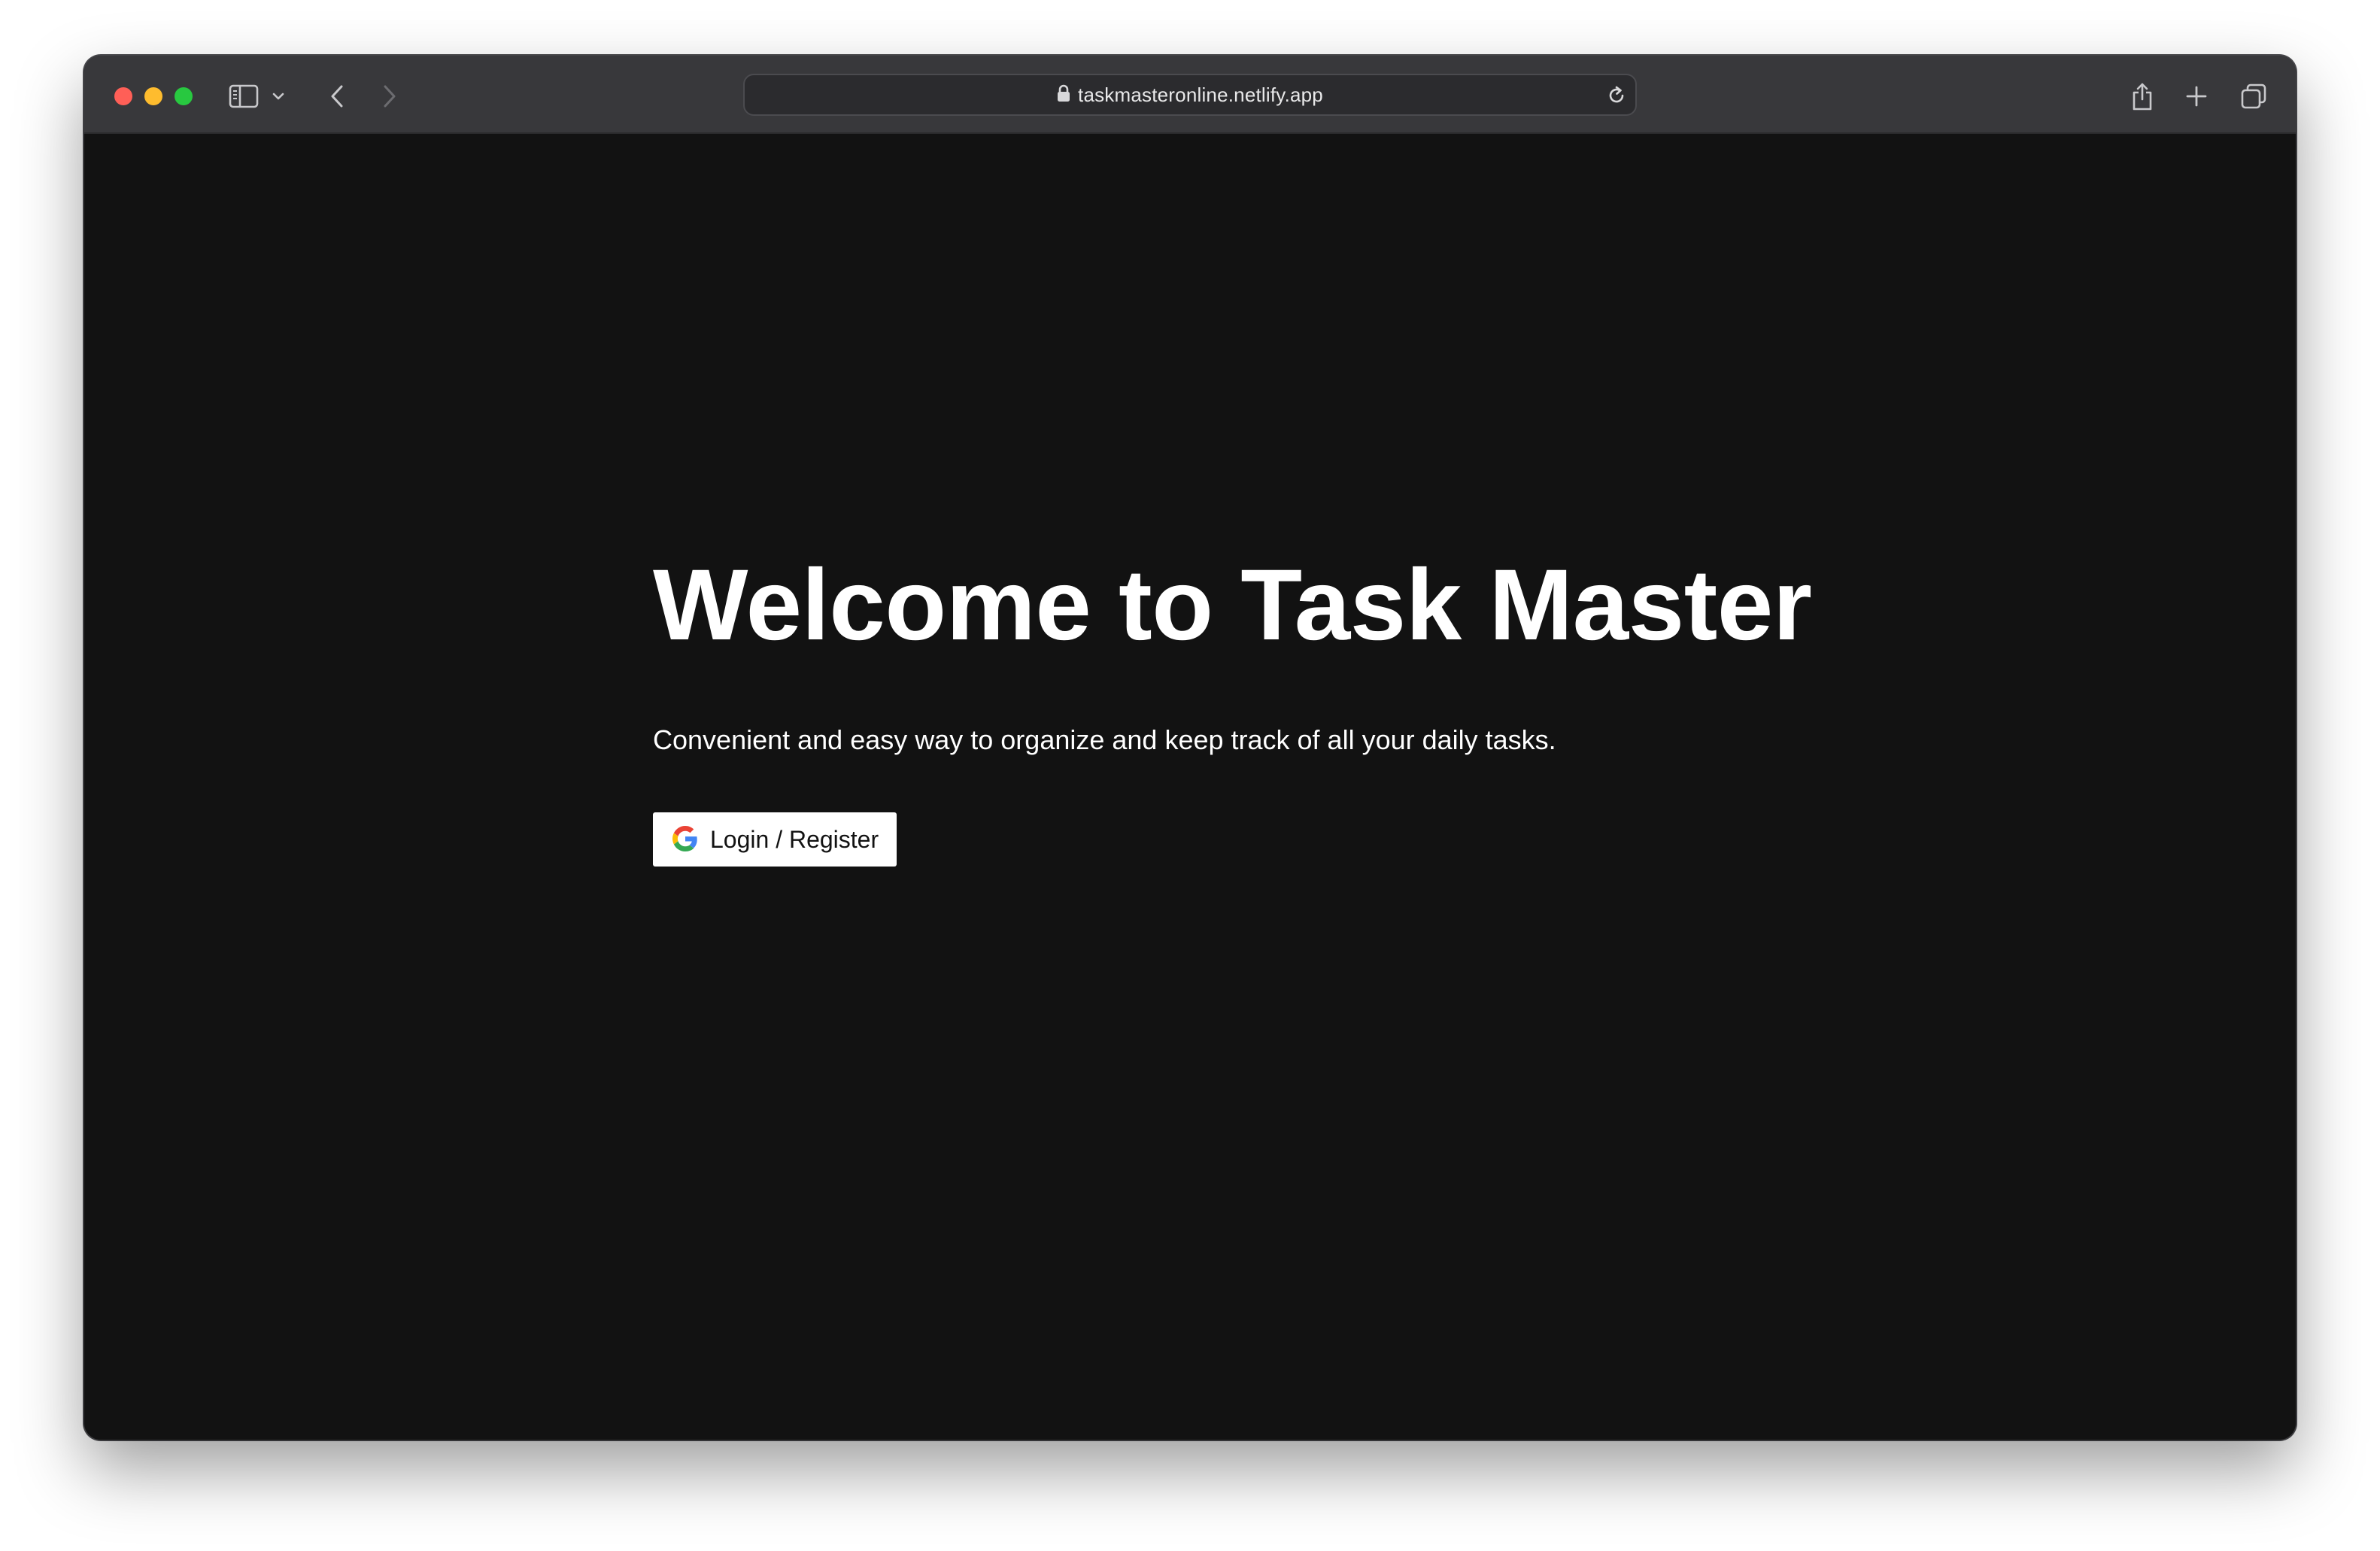  What do you see at coordinates (1616, 98) in the screenshot?
I see `reload-icon` at bounding box center [1616, 98].